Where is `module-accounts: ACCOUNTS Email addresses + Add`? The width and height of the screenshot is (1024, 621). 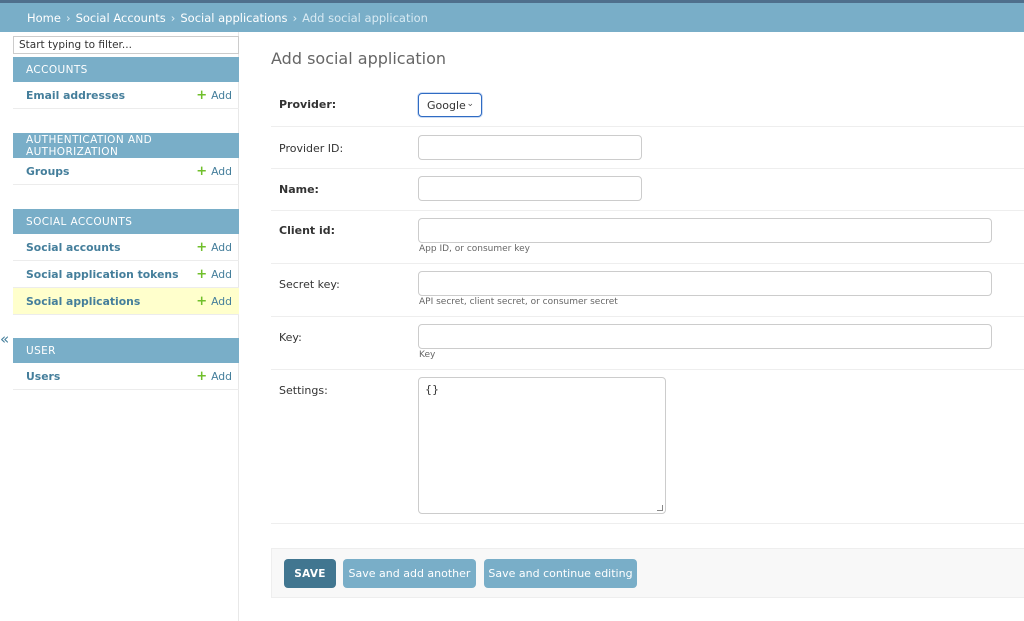 module-accounts: ACCOUNTS Email addresses + Add is located at coordinates (126, 83).